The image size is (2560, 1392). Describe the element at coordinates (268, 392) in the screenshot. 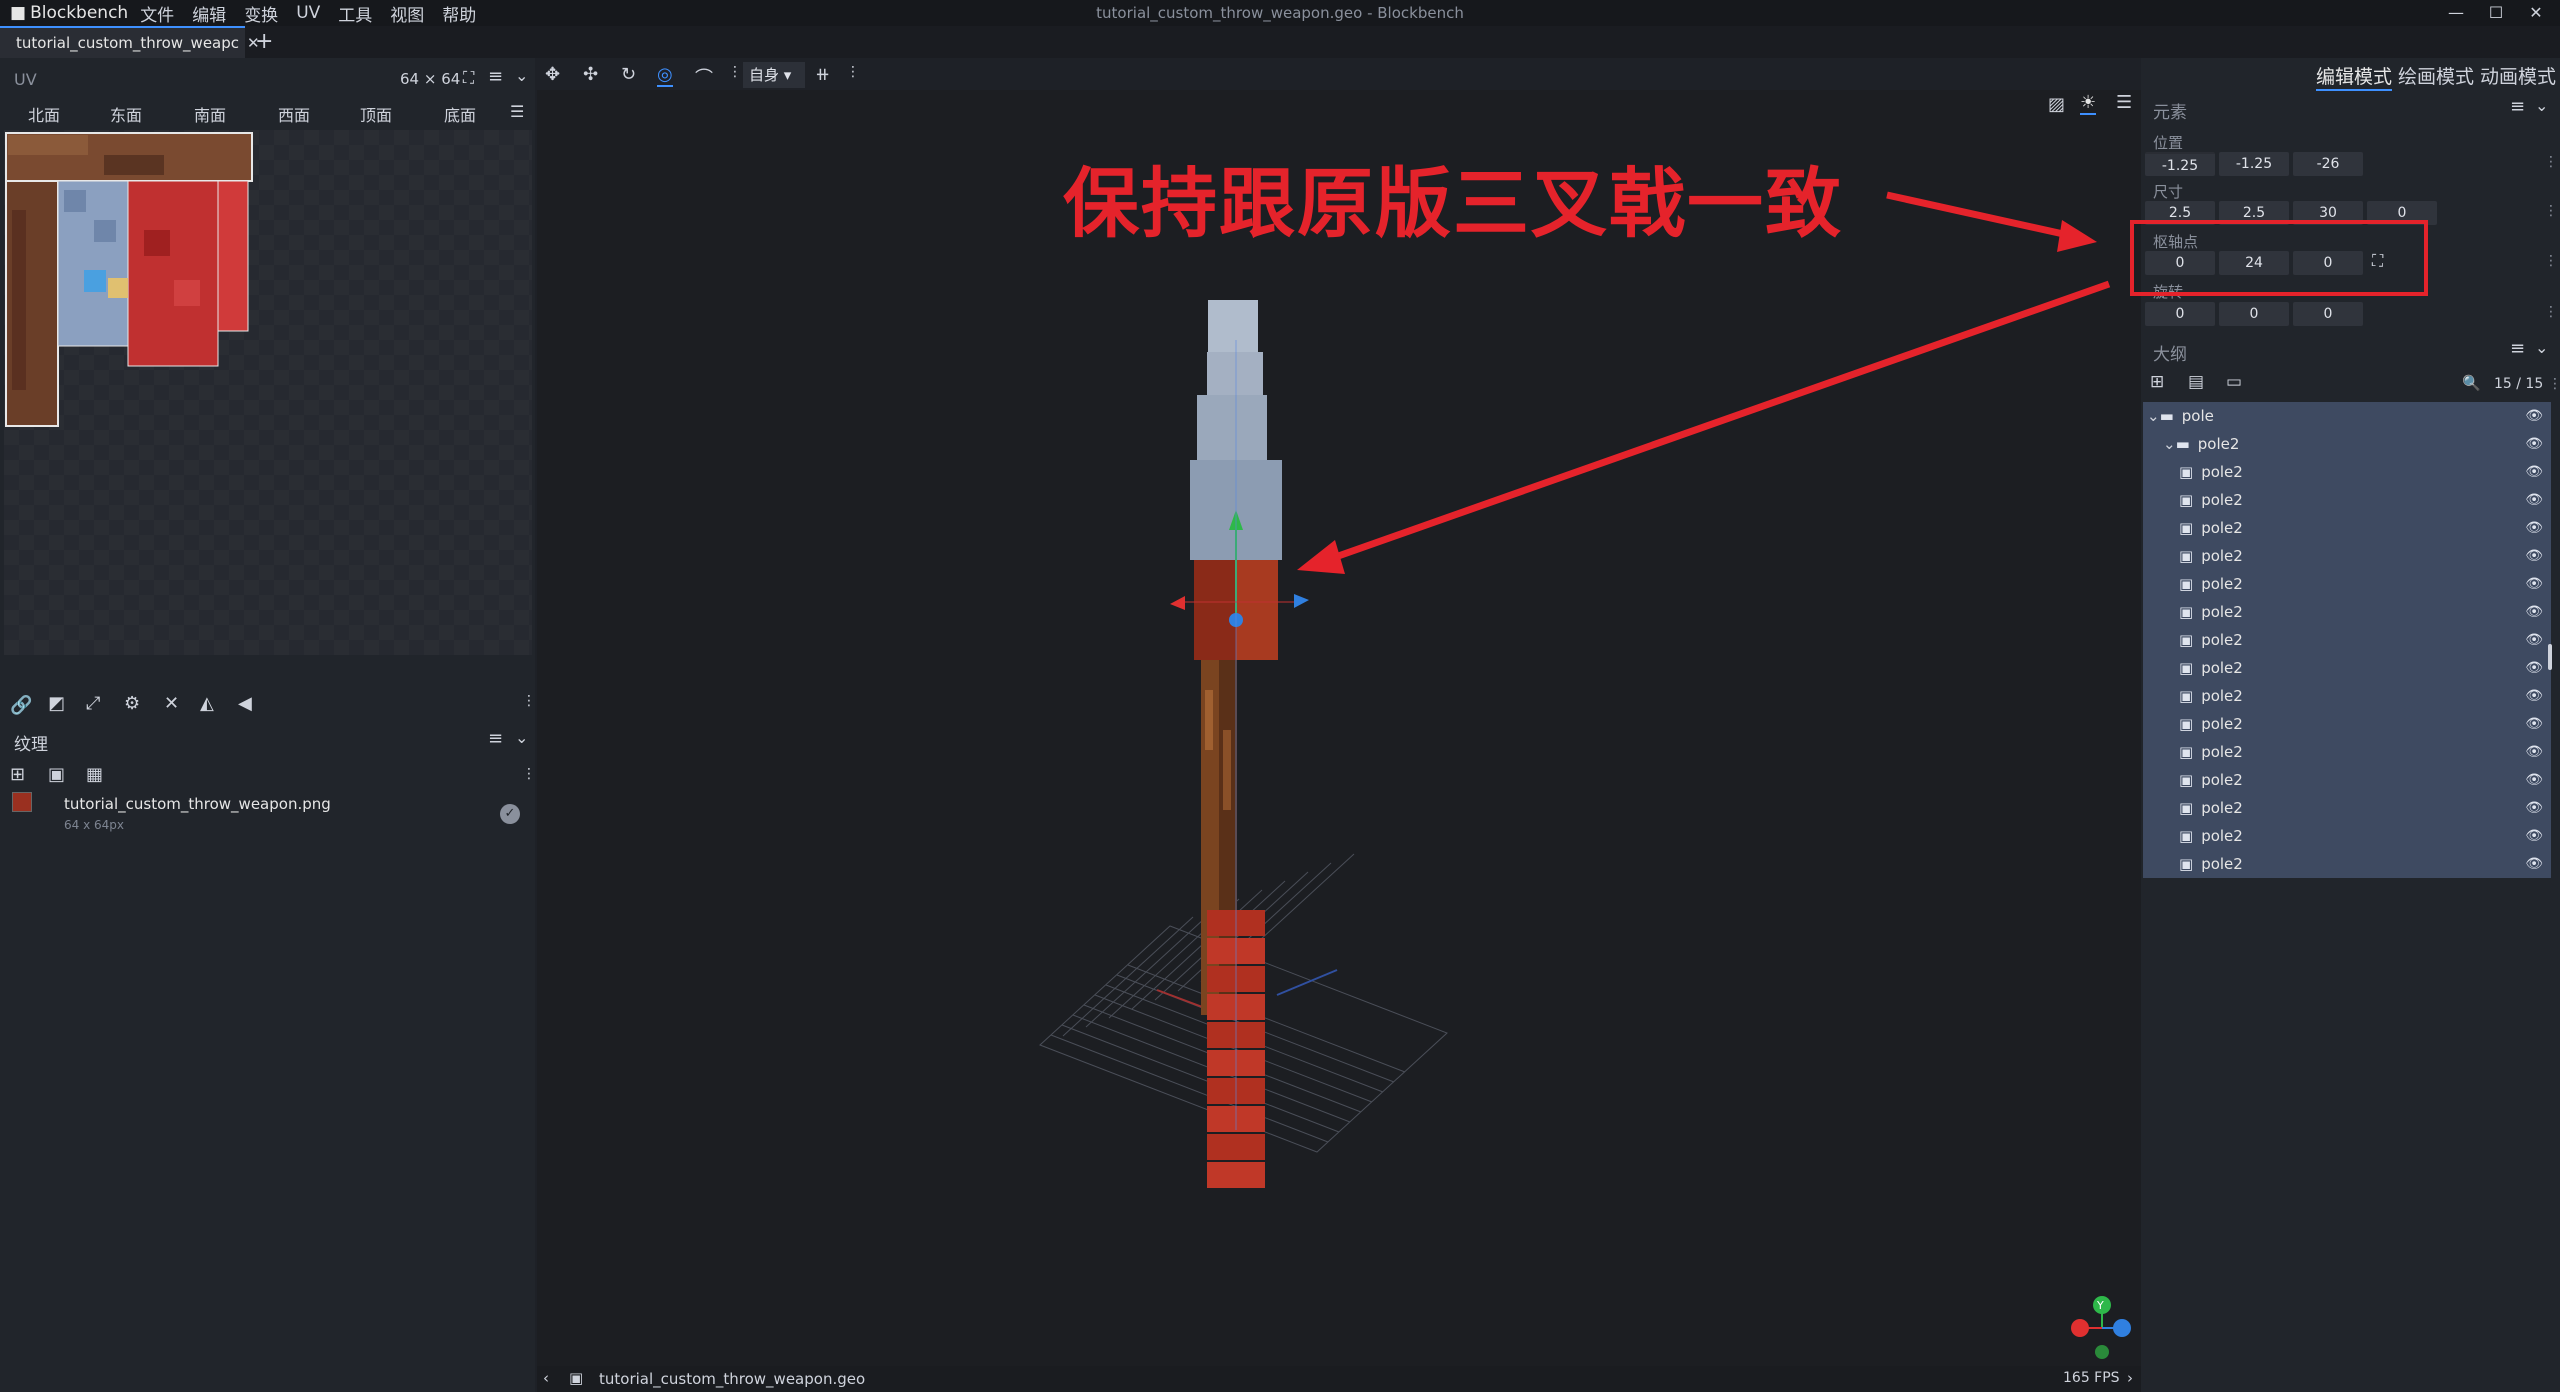

I see `uv-editor` at that location.